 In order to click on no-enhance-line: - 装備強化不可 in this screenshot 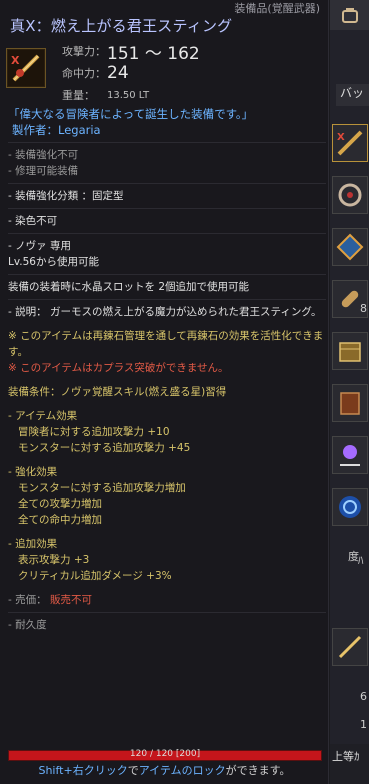, I will do `click(43, 155)`.